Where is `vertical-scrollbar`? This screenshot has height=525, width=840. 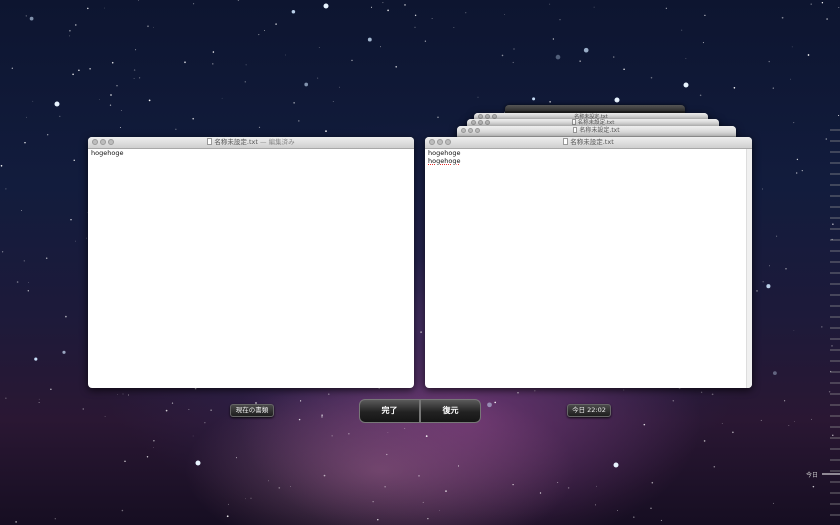 vertical-scrollbar is located at coordinates (749, 268).